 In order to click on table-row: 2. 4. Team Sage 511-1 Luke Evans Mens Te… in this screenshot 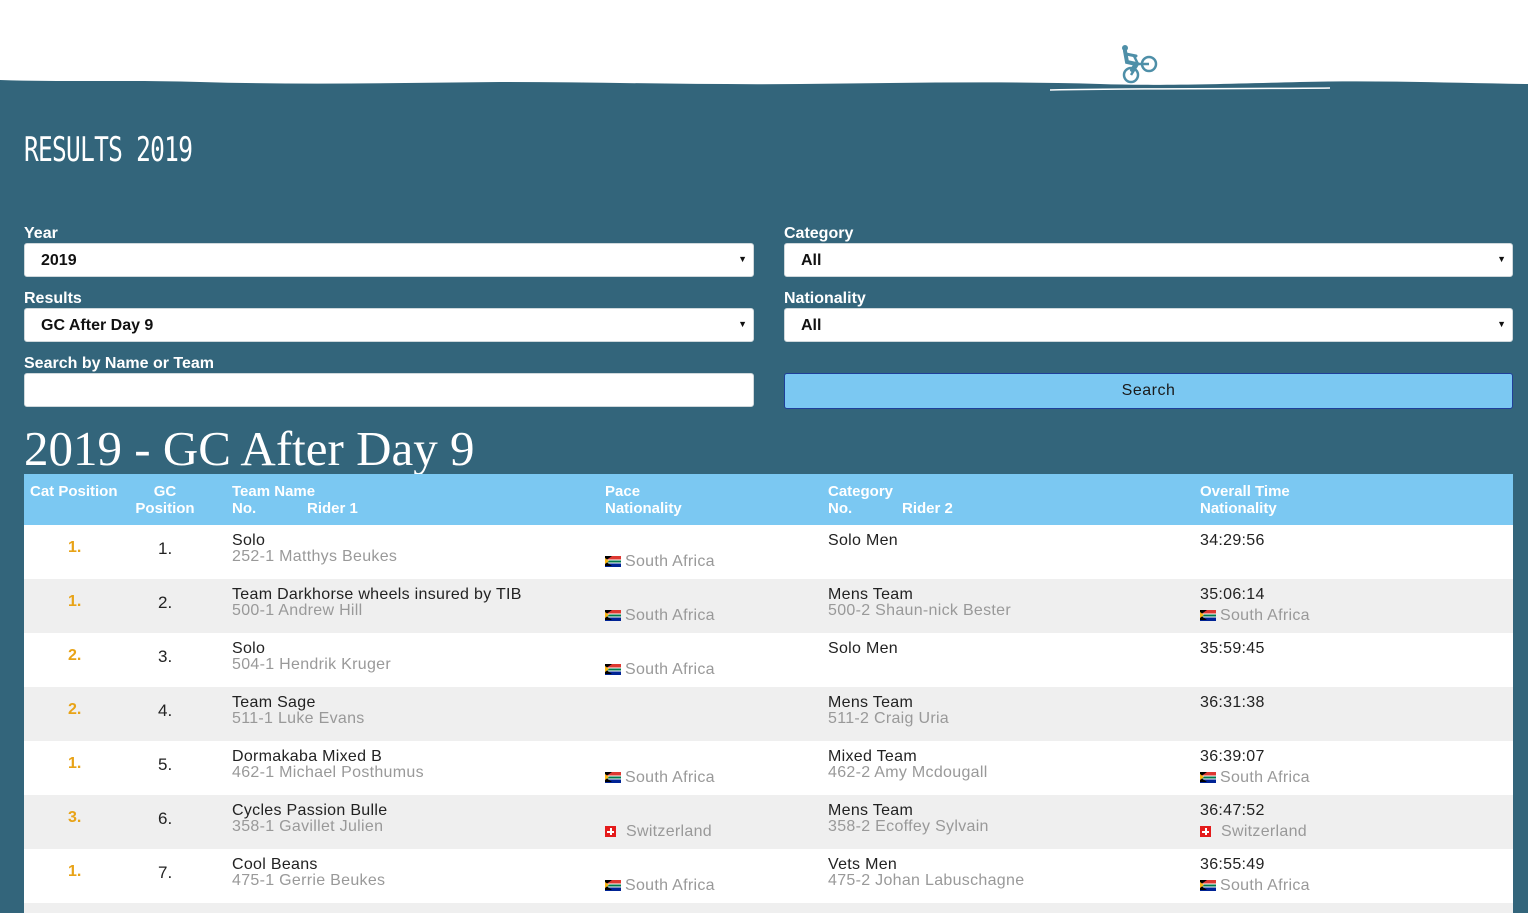, I will do `click(768, 714)`.